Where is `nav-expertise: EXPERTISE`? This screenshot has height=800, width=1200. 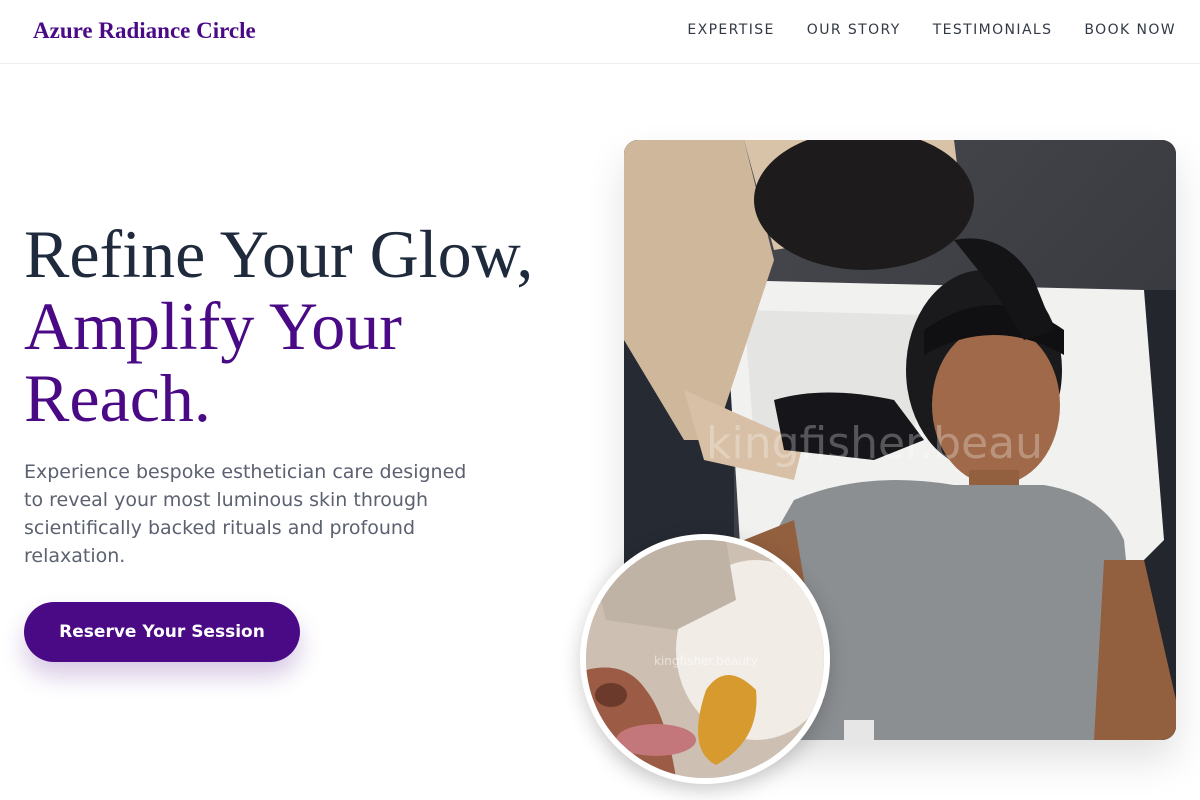 nav-expertise: EXPERTISE is located at coordinates (730, 30).